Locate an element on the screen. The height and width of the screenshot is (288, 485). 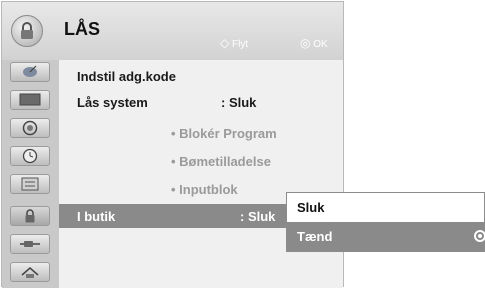
ok-hint: ◎ OK is located at coordinates (314, 43).